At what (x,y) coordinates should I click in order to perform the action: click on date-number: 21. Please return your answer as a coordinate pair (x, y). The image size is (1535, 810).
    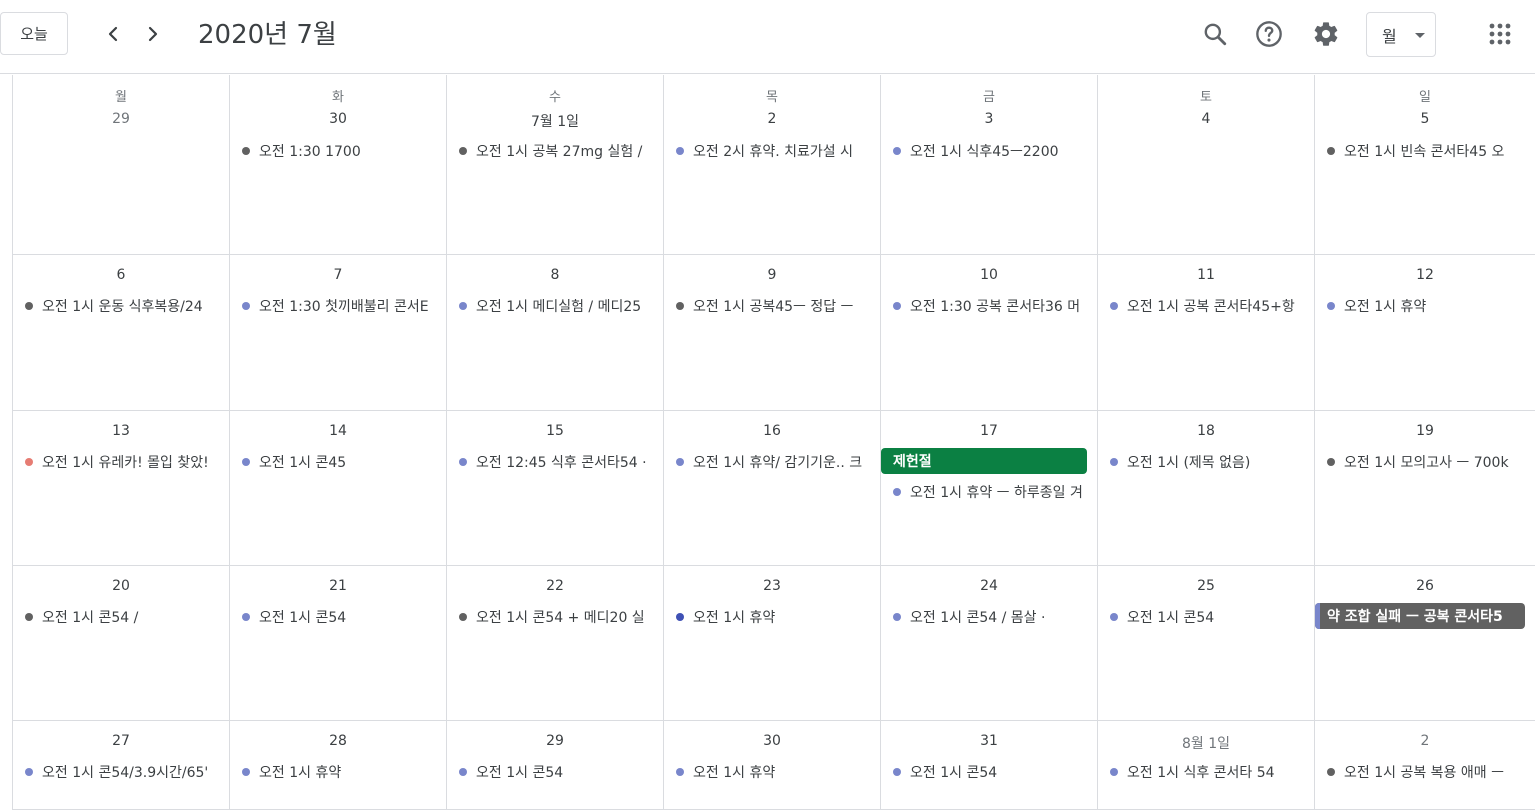
    Looking at the image, I should click on (338, 586).